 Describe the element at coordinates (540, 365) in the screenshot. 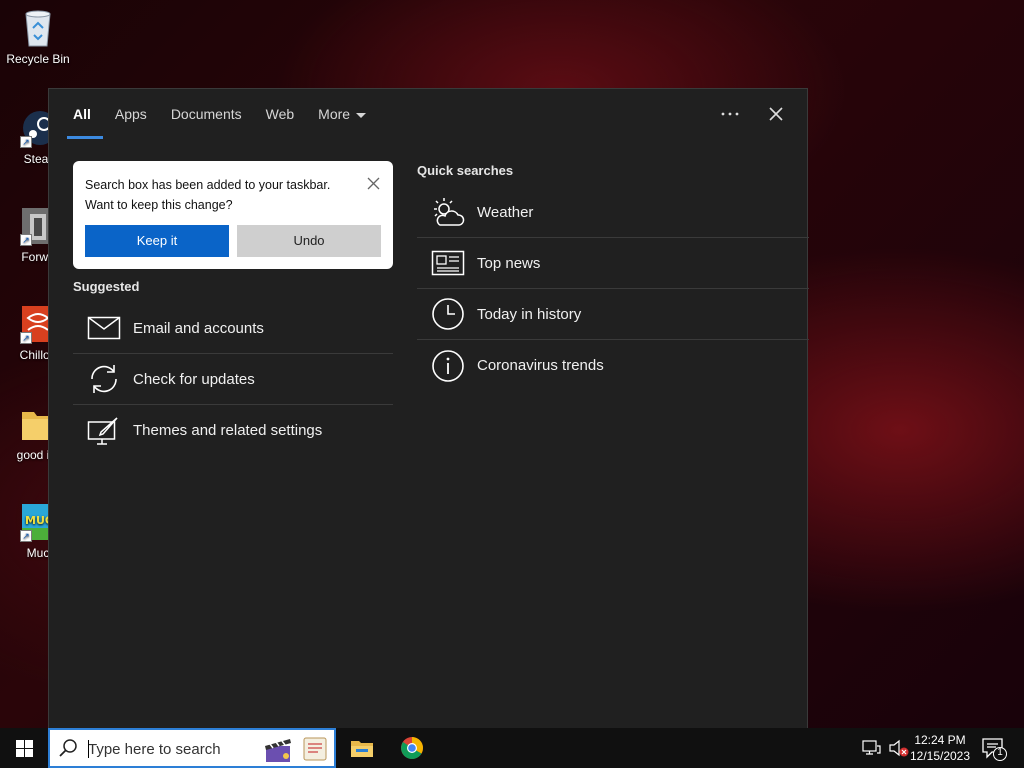

I see `list-item-label: Coronavirus trends` at that location.